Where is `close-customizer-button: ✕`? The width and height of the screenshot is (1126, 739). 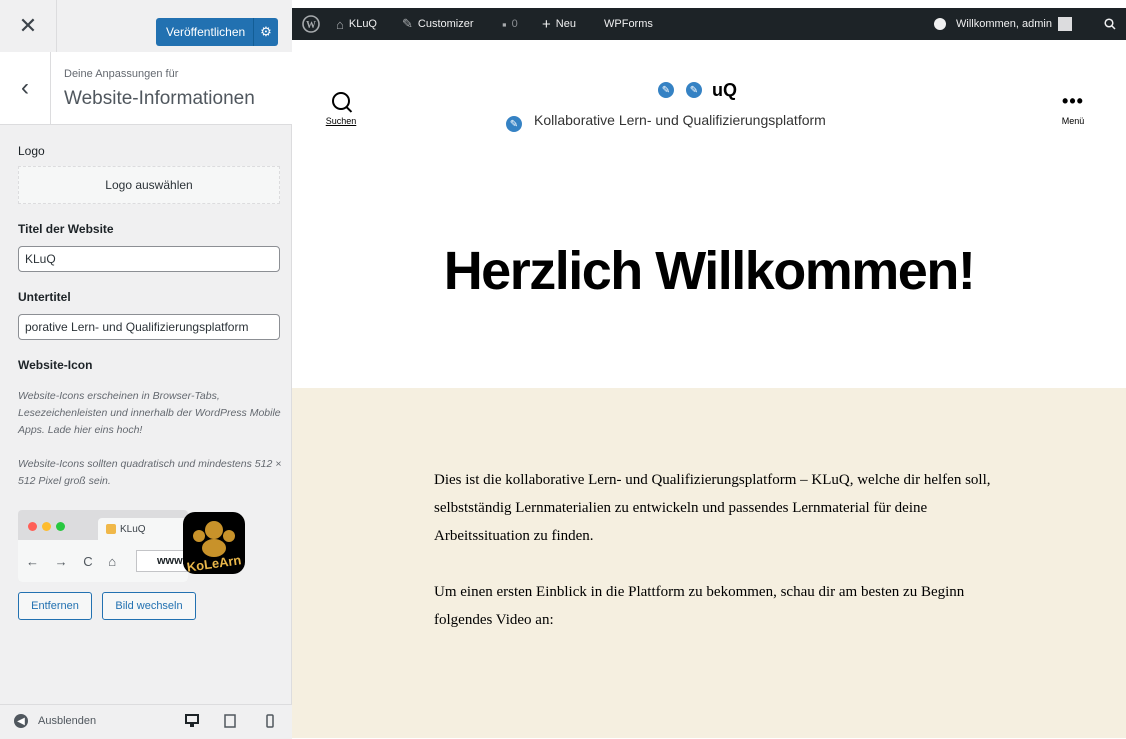 close-customizer-button: ✕ is located at coordinates (28, 26).